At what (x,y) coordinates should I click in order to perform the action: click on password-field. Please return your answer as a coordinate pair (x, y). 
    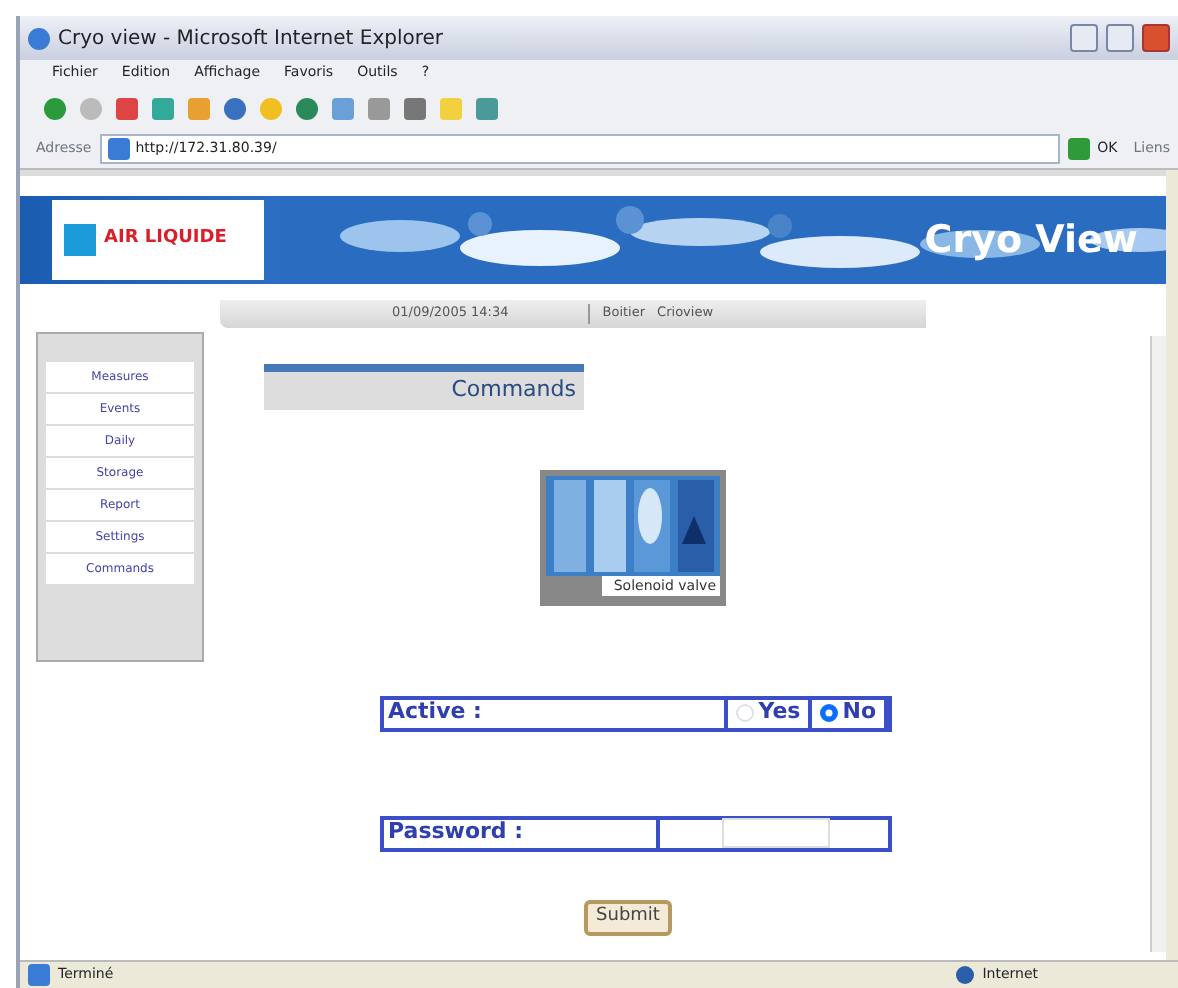
    Looking at the image, I should click on (776, 833).